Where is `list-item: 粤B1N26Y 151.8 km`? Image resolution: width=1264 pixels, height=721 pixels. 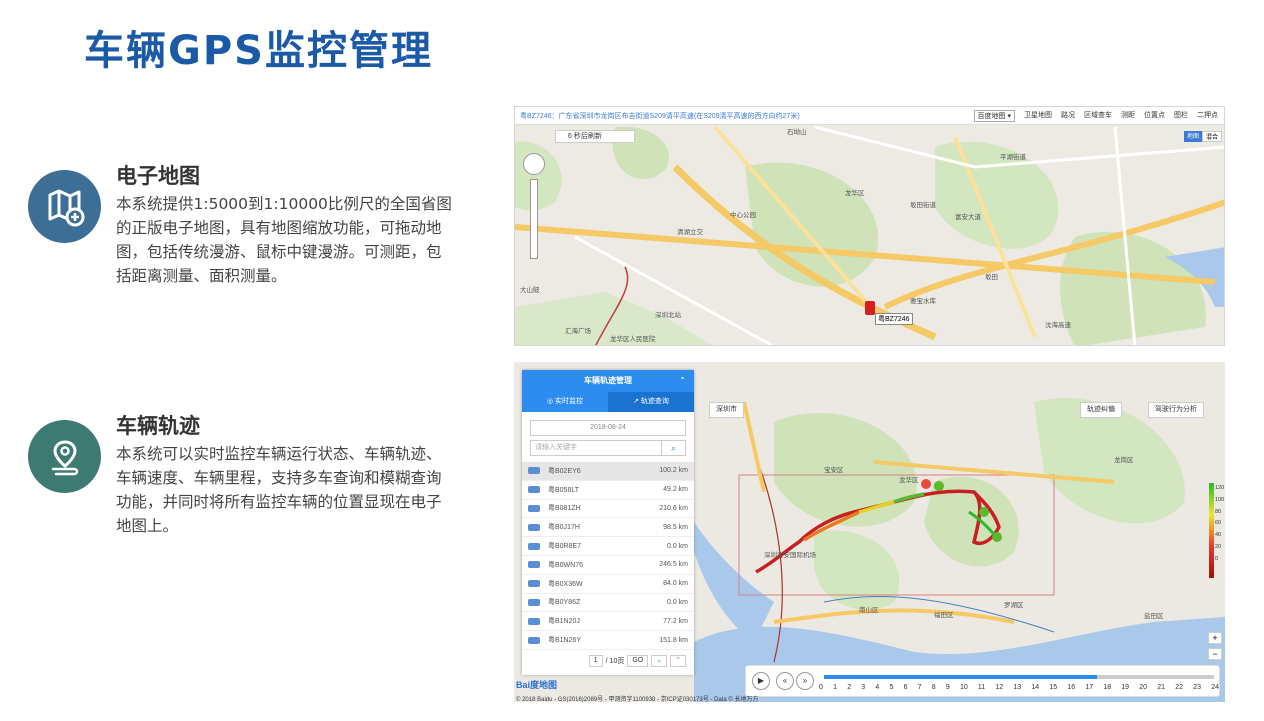 list-item: 粤B1N26Y 151.8 km is located at coordinates (608, 640).